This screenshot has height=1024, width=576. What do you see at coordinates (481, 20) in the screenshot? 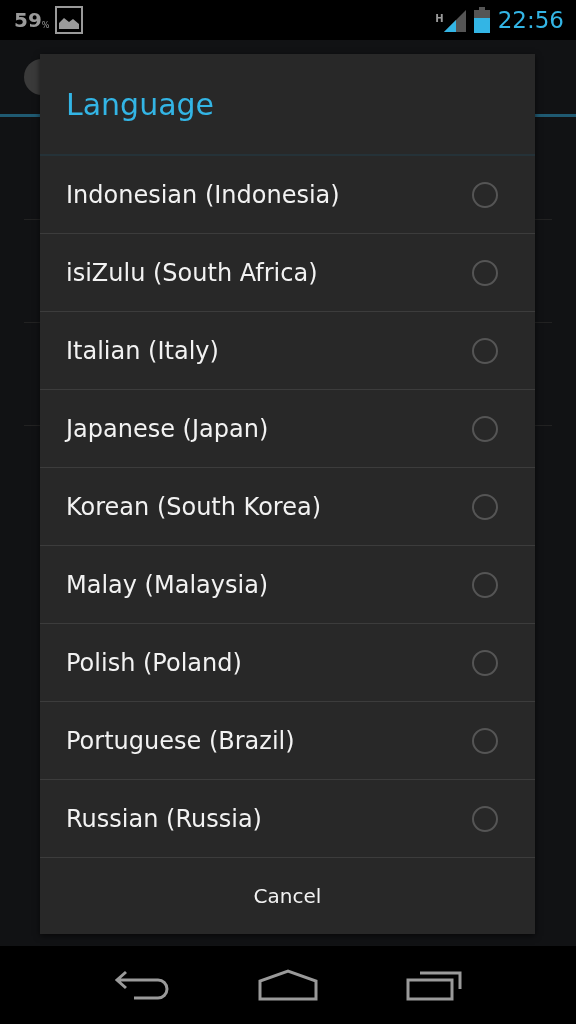
I see `battery-icon` at bounding box center [481, 20].